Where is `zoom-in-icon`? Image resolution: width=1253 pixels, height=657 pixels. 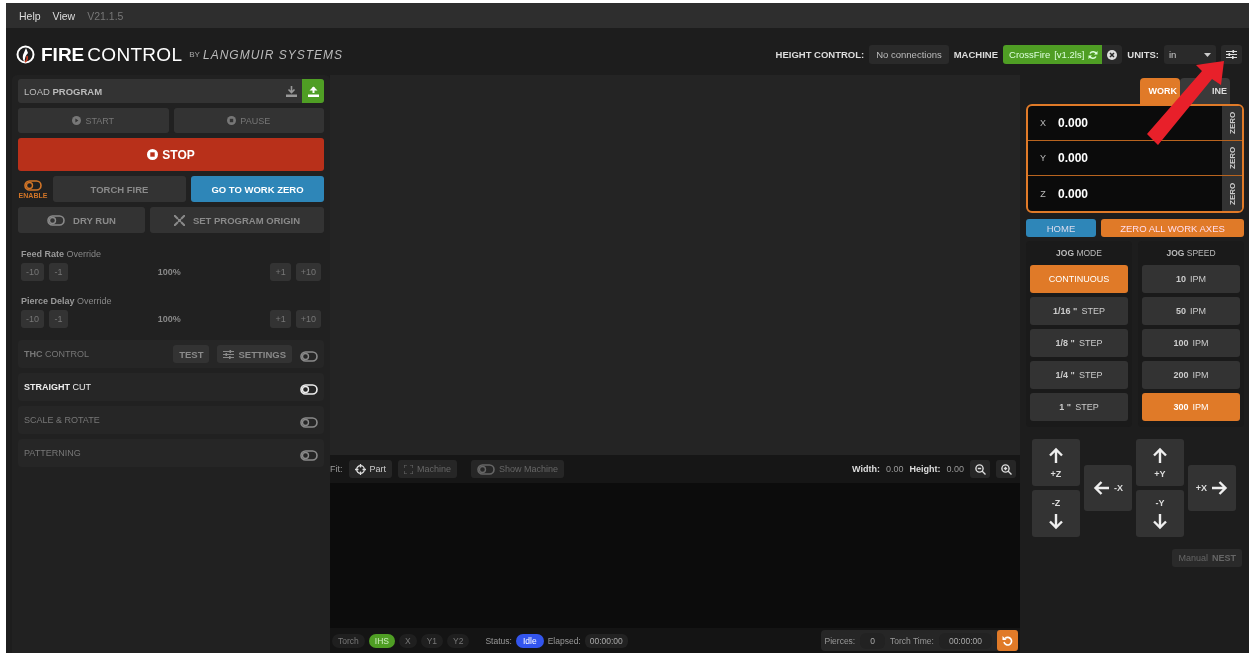 zoom-in-icon is located at coordinates (1006, 469).